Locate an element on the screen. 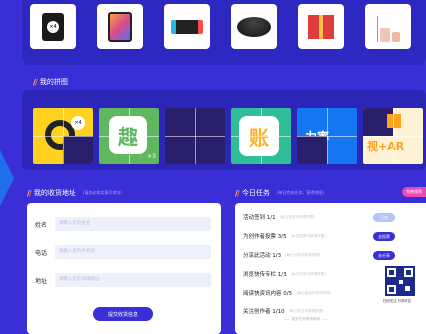  tasks-section-title: // 今日任务 (单日完成任务，获得拼图) is located at coordinates (279, 193).